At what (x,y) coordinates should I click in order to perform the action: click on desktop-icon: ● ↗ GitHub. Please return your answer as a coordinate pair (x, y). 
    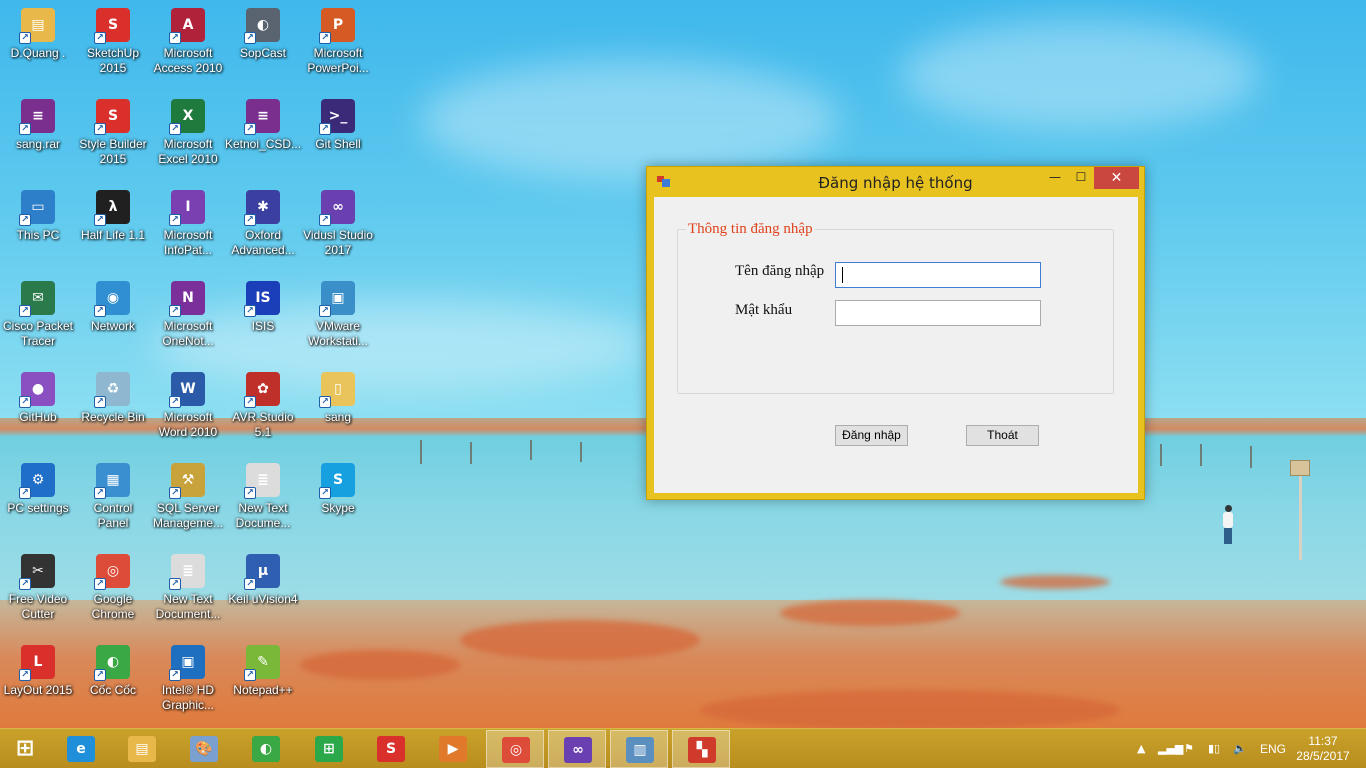
    Looking at the image, I should click on (38, 409).